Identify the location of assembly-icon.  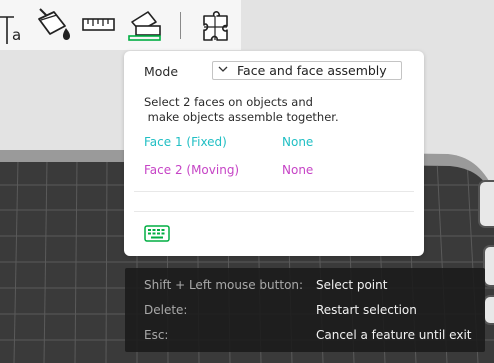
(145, 25).